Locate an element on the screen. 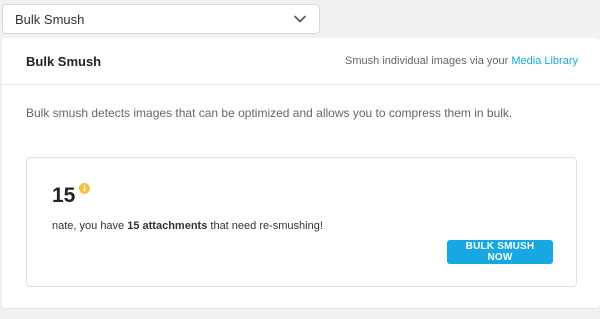 The width and height of the screenshot is (600, 319). attachment-count: 15 is located at coordinates (64, 195).